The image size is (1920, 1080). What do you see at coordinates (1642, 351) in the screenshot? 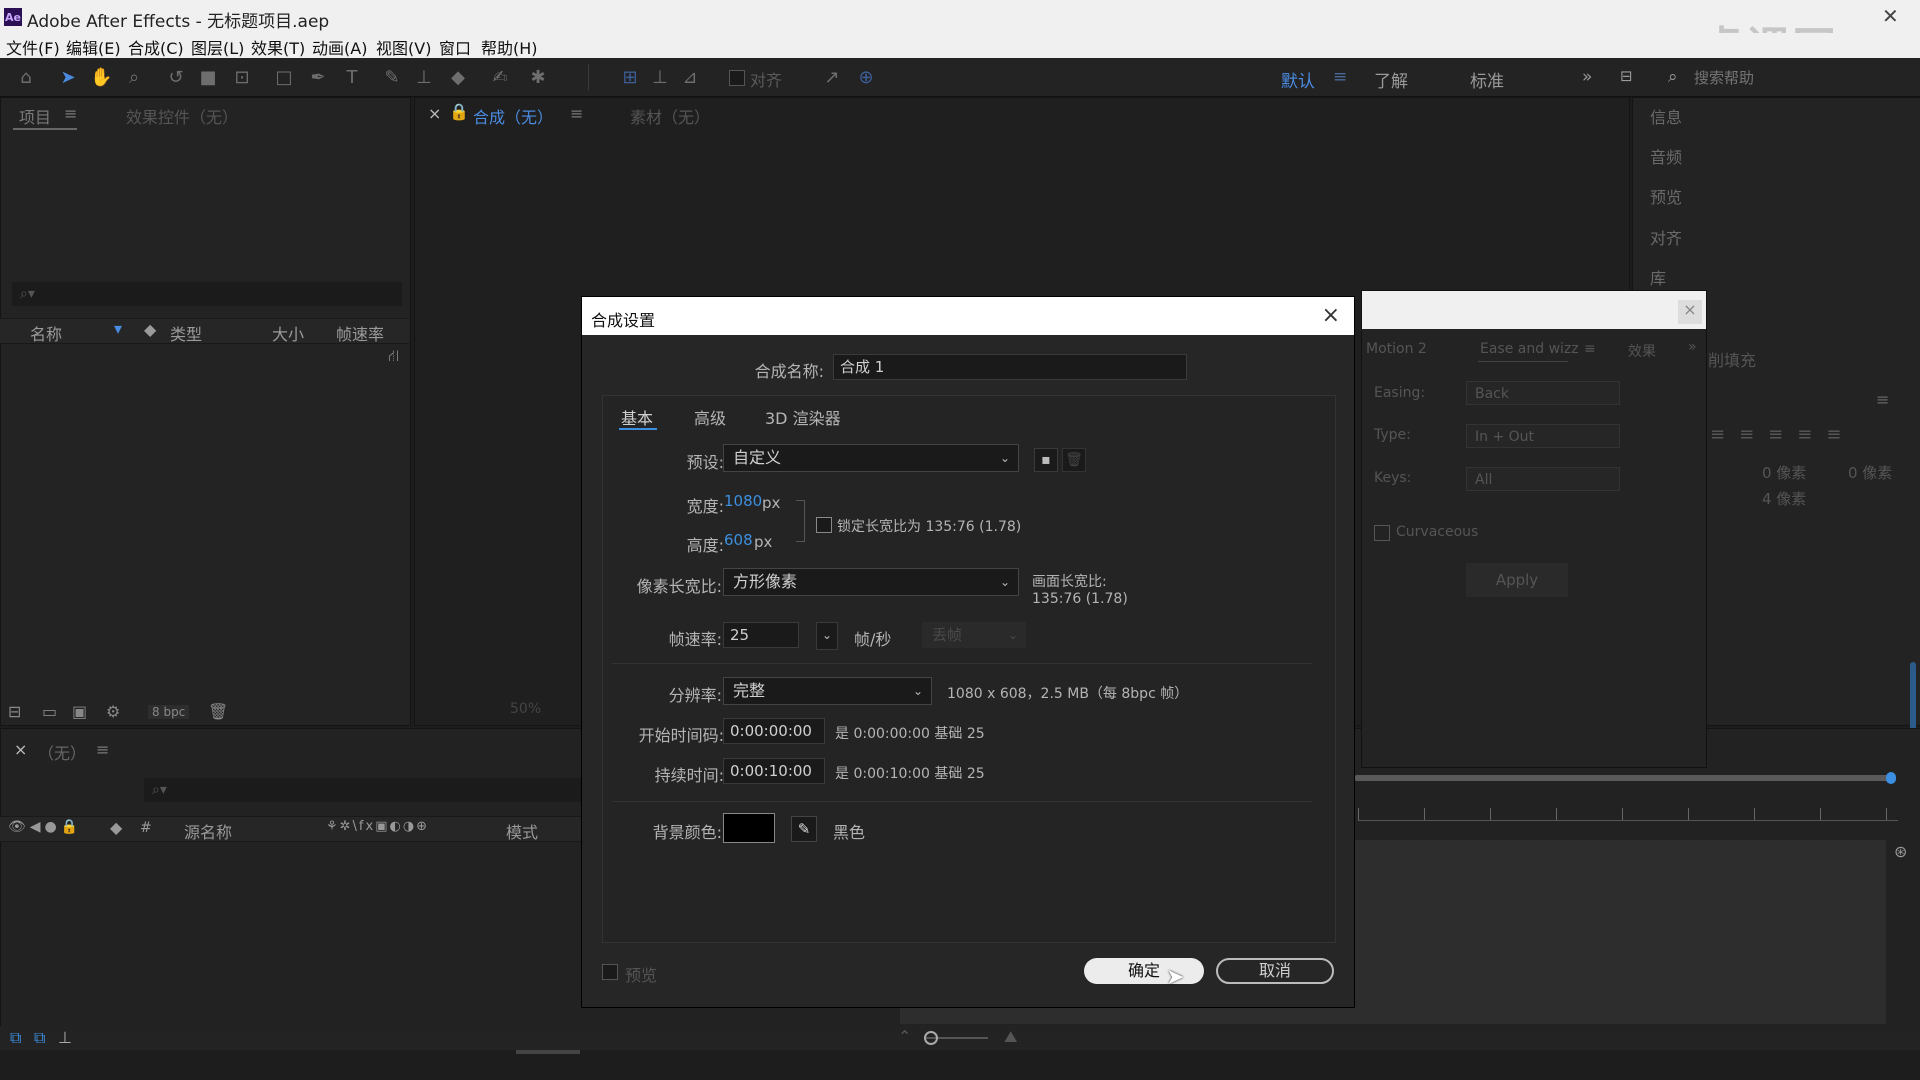
I see `tab-effects: 效果` at bounding box center [1642, 351].